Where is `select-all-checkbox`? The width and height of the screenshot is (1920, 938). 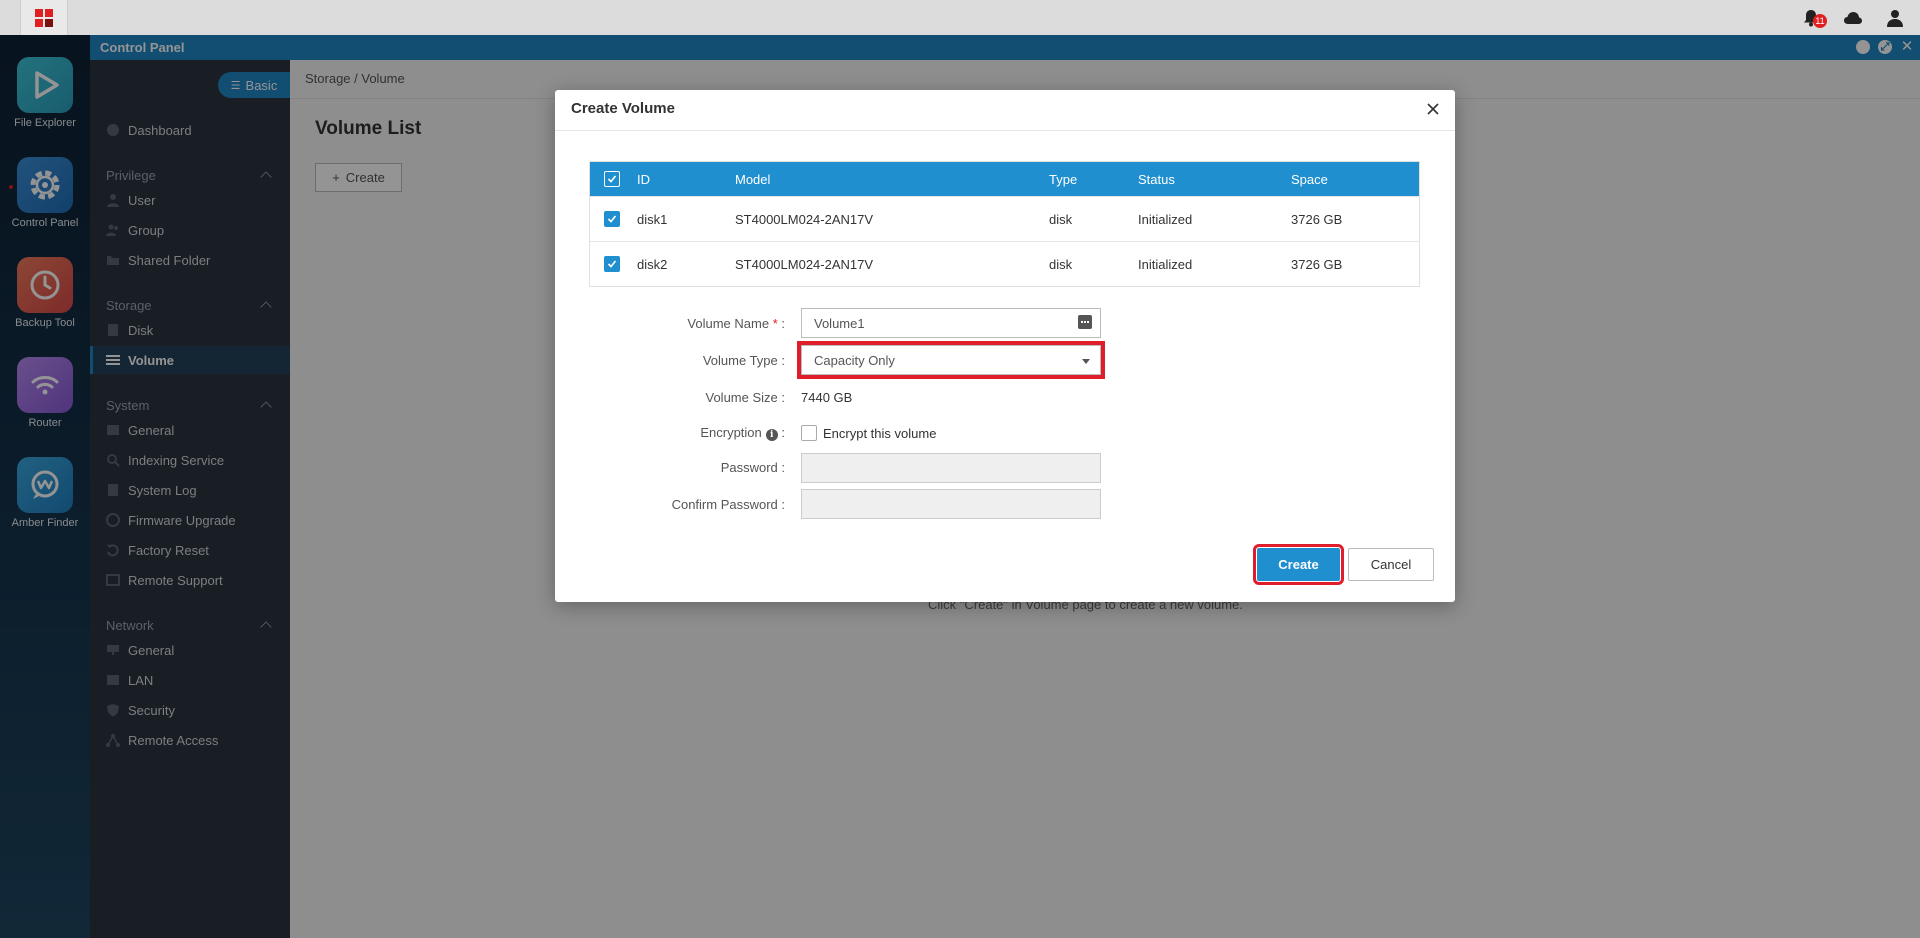 select-all-checkbox is located at coordinates (612, 179).